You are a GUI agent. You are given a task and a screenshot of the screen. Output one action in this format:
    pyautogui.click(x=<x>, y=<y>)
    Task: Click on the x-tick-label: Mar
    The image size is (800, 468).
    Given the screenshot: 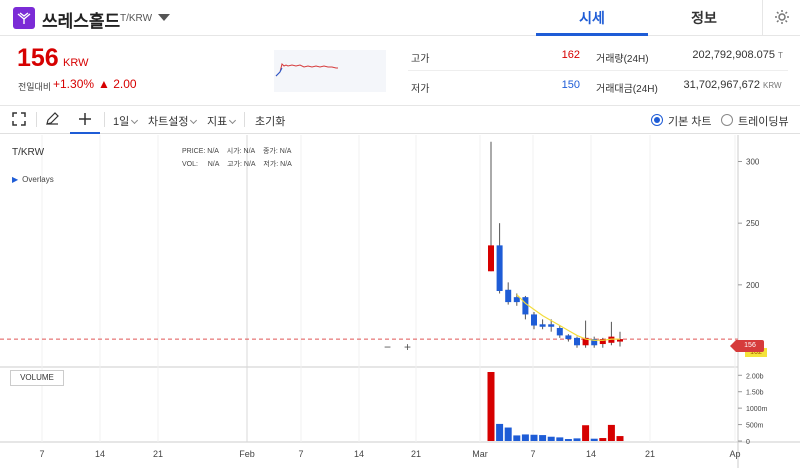 What is the action you would take?
    pyautogui.click(x=480, y=454)
    